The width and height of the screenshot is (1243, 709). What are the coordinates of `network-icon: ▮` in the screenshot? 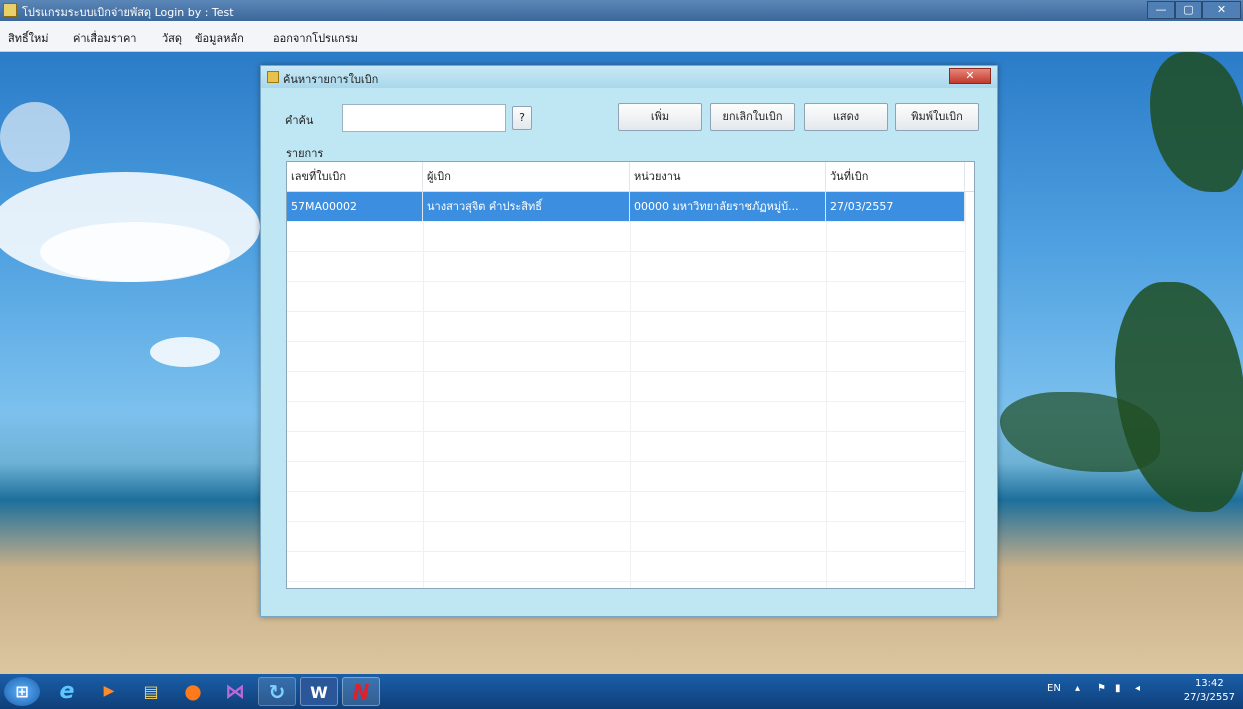 It's located at (1118, 688).